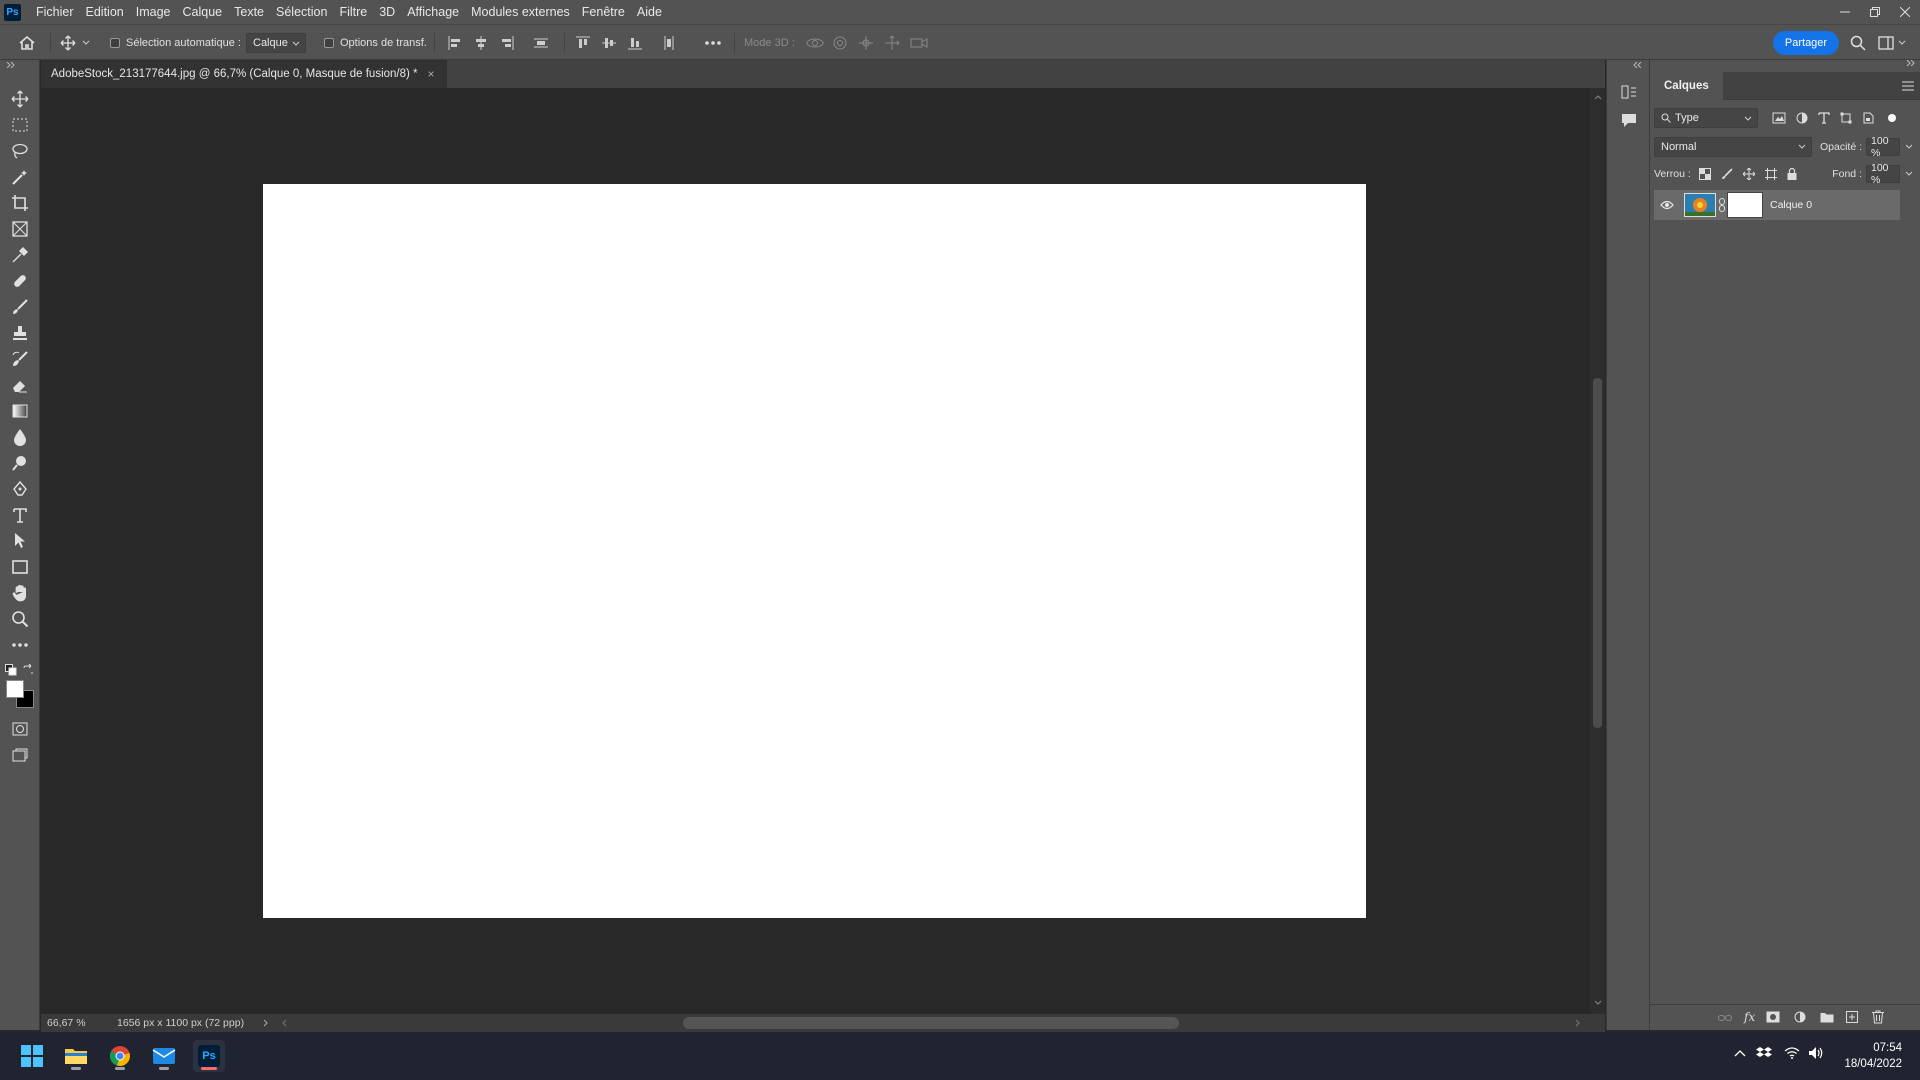 Image resolution: width=1920 pixels, height=1080 pixels. I want to click on collapse-toolbar-icon, so click(11, 65).